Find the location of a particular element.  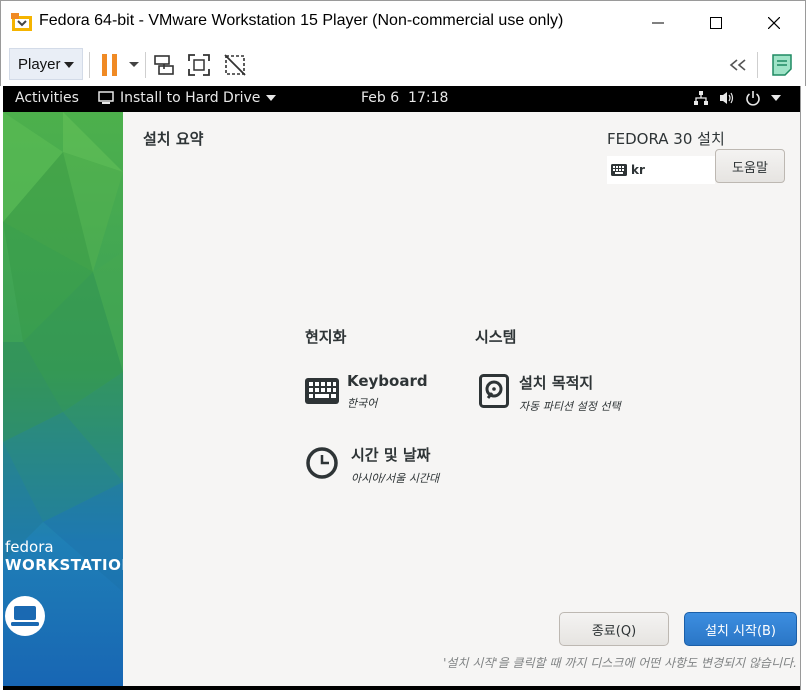

player-menu-label: Player is located at coordinates (39, 64).